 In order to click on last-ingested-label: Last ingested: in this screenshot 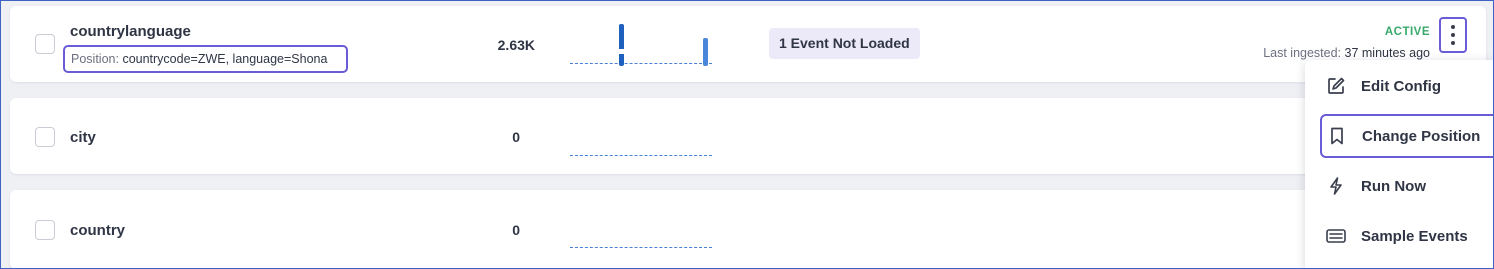, I will do `click(1302, 53)`.